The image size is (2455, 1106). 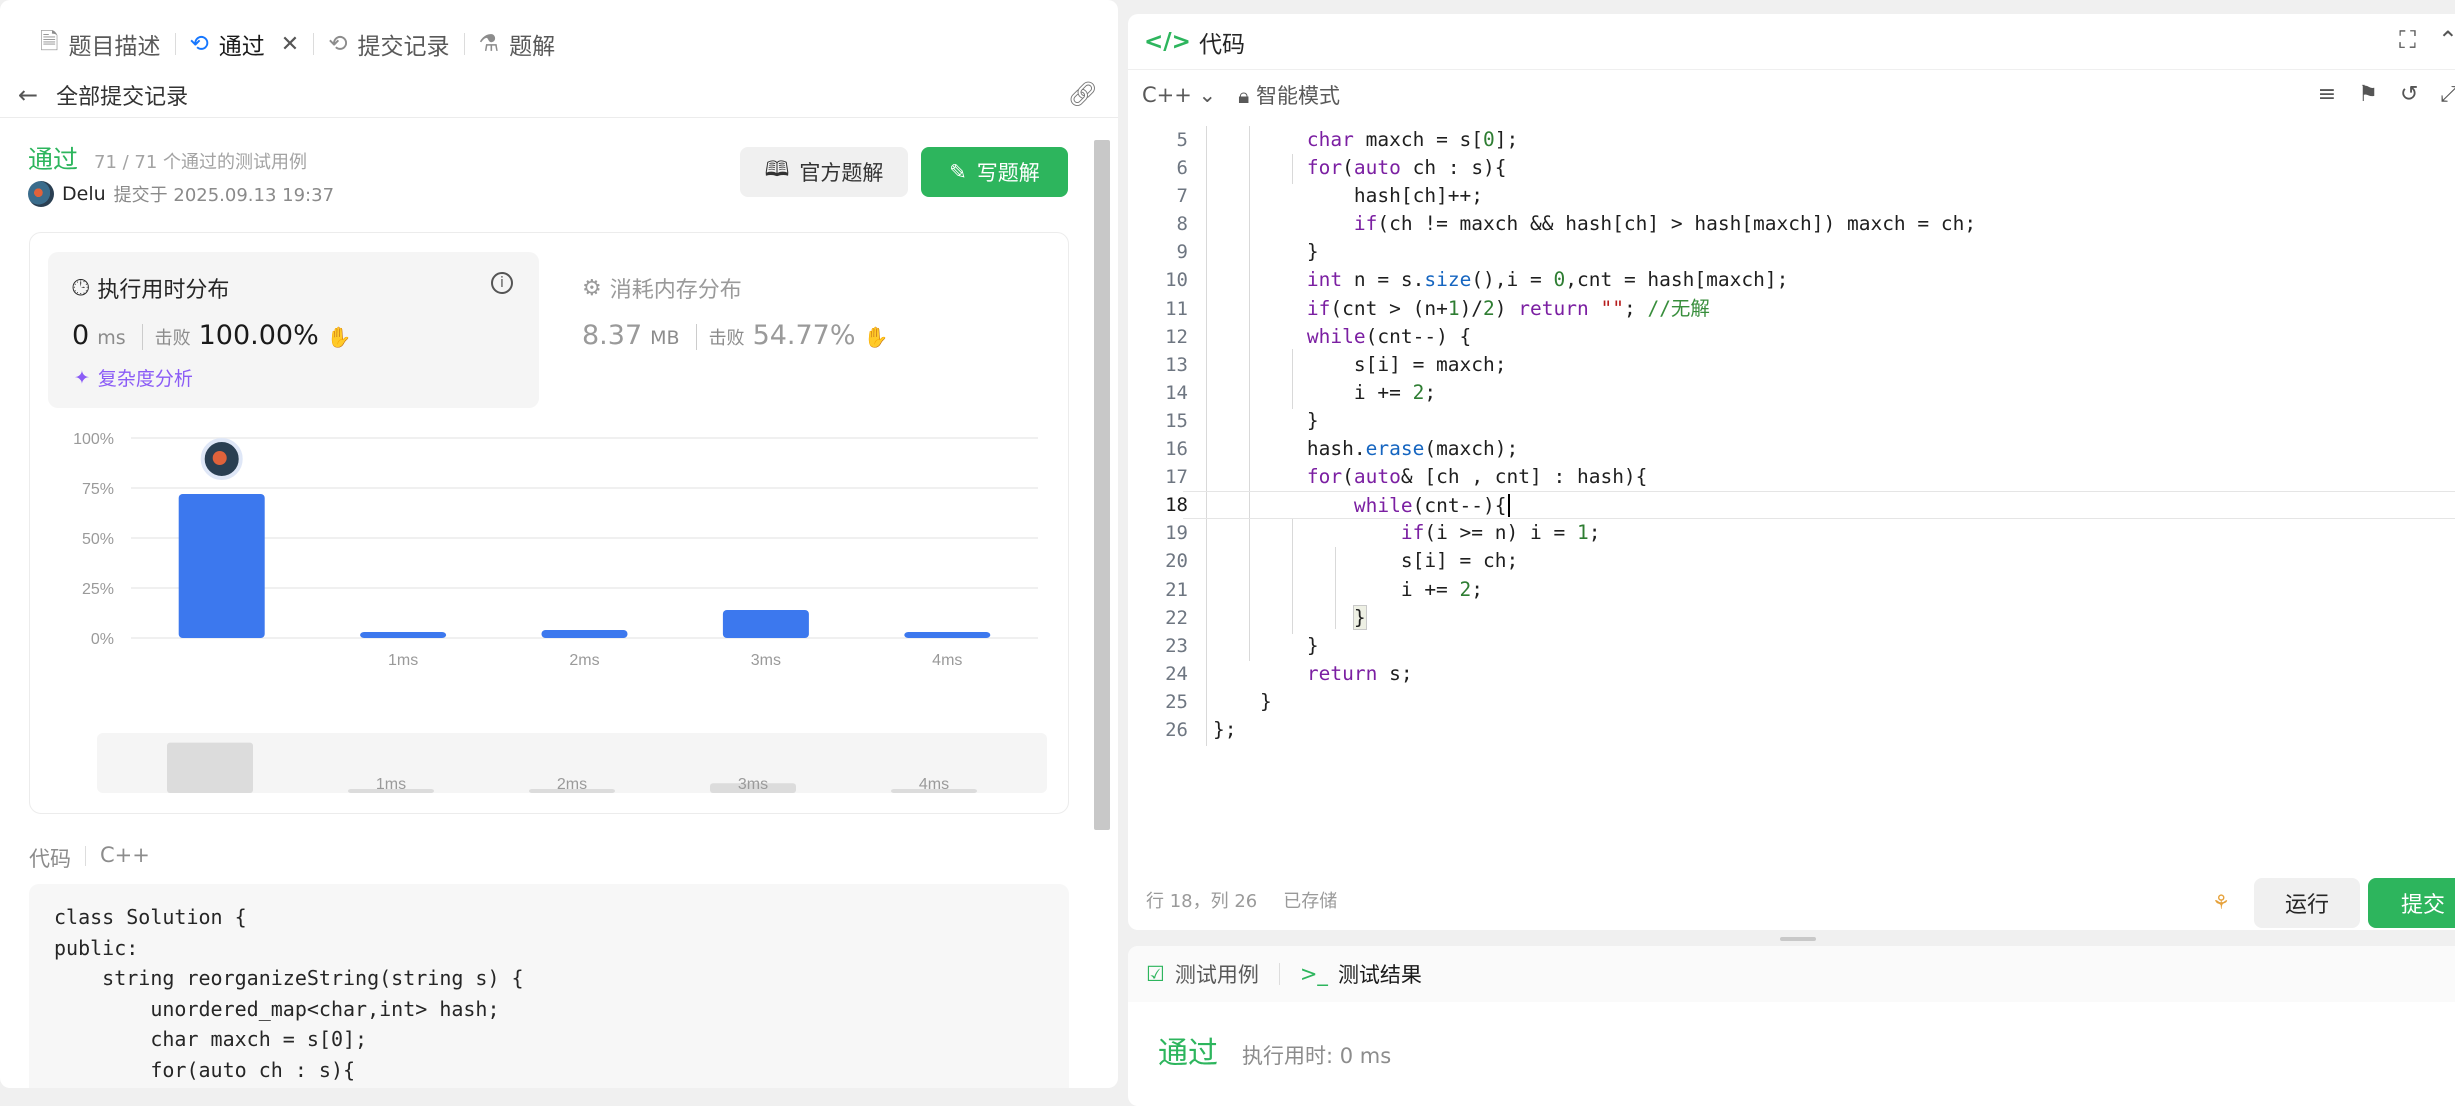 I want to click on x-tick-label: 3ms, so click(x=766, y=660).